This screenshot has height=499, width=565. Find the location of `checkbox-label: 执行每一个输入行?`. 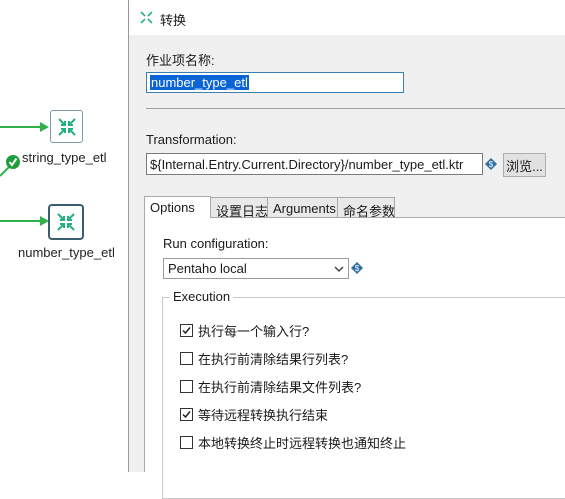

checkbox-label: 执行每一个输入行? is located at coordinates (254, 331).